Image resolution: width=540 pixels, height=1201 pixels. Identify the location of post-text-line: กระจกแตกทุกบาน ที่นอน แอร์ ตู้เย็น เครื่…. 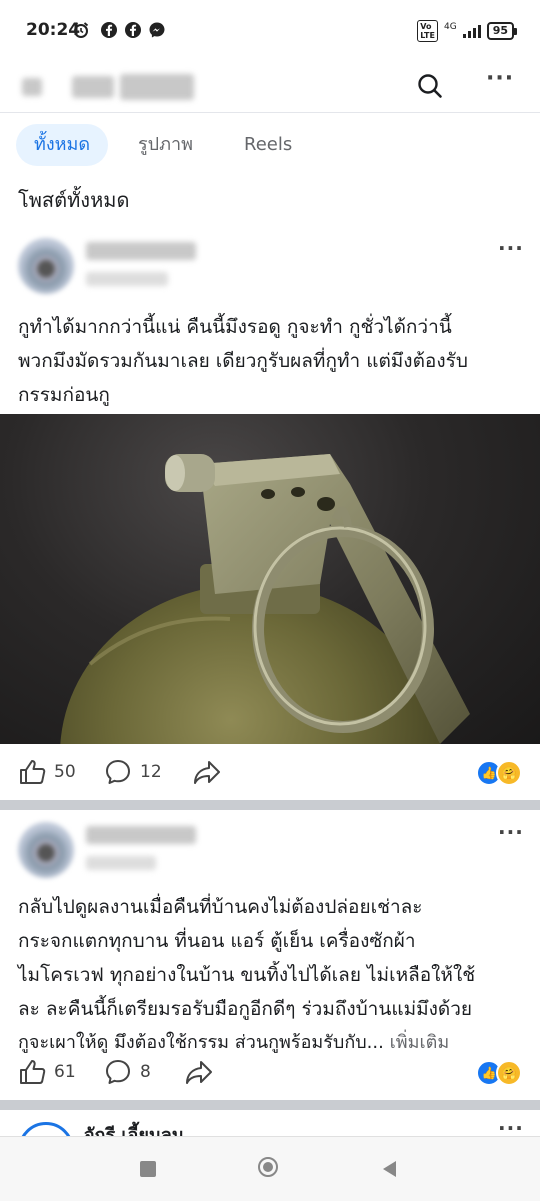
(217, 941).